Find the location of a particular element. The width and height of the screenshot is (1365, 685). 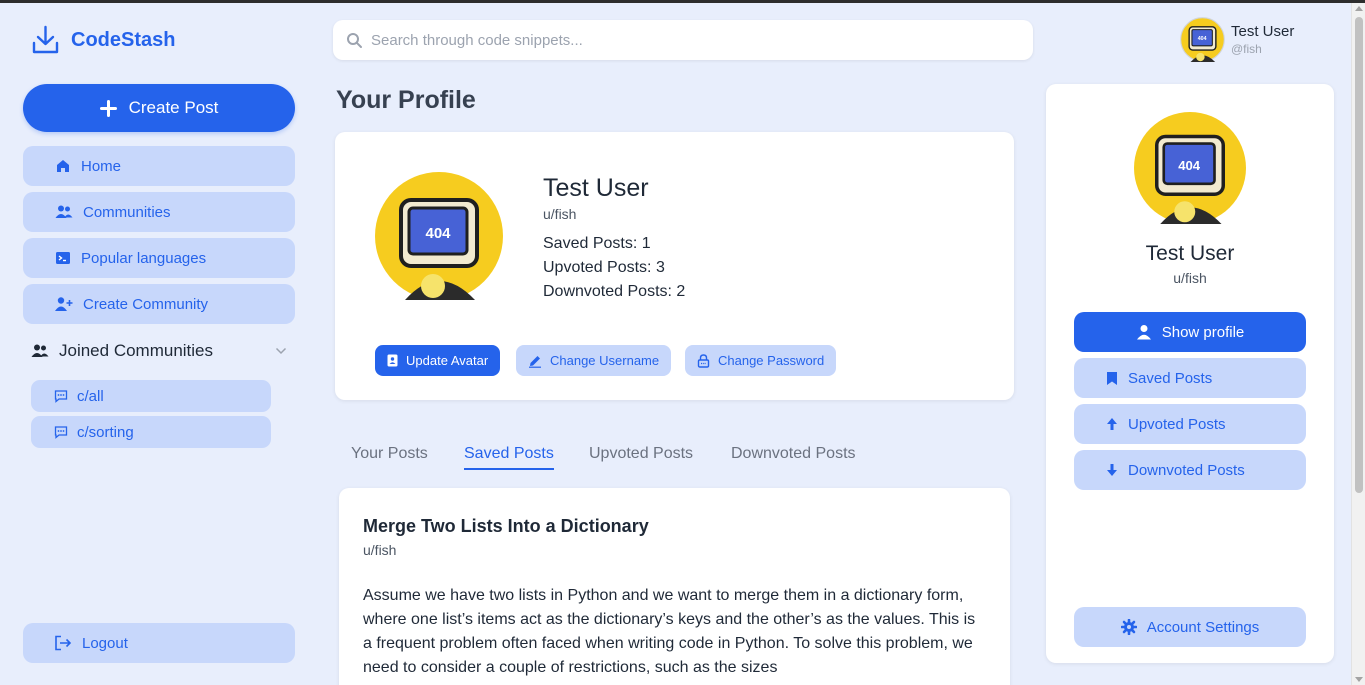

update-avatar-button: Update Avatar is located at coordinates (438, 360).